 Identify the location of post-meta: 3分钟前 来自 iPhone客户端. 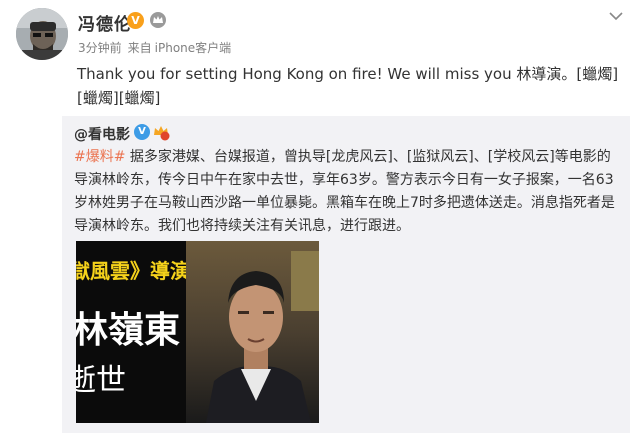
(157, 47).